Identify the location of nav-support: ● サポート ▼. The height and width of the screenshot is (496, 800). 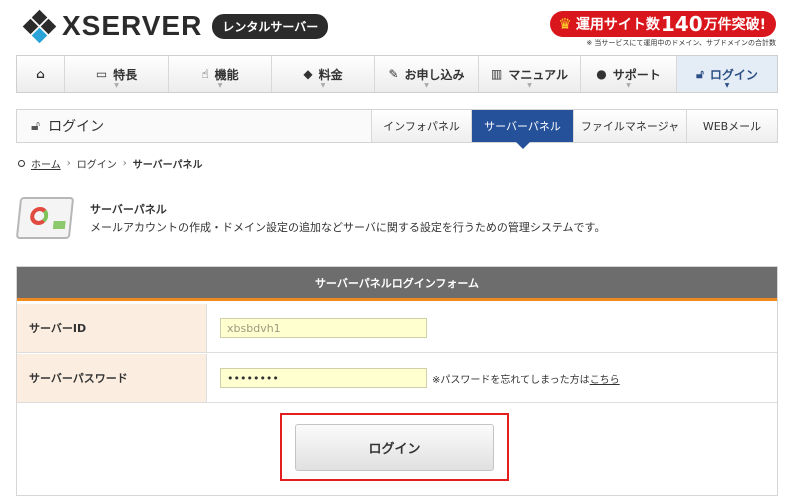
(629, 74).